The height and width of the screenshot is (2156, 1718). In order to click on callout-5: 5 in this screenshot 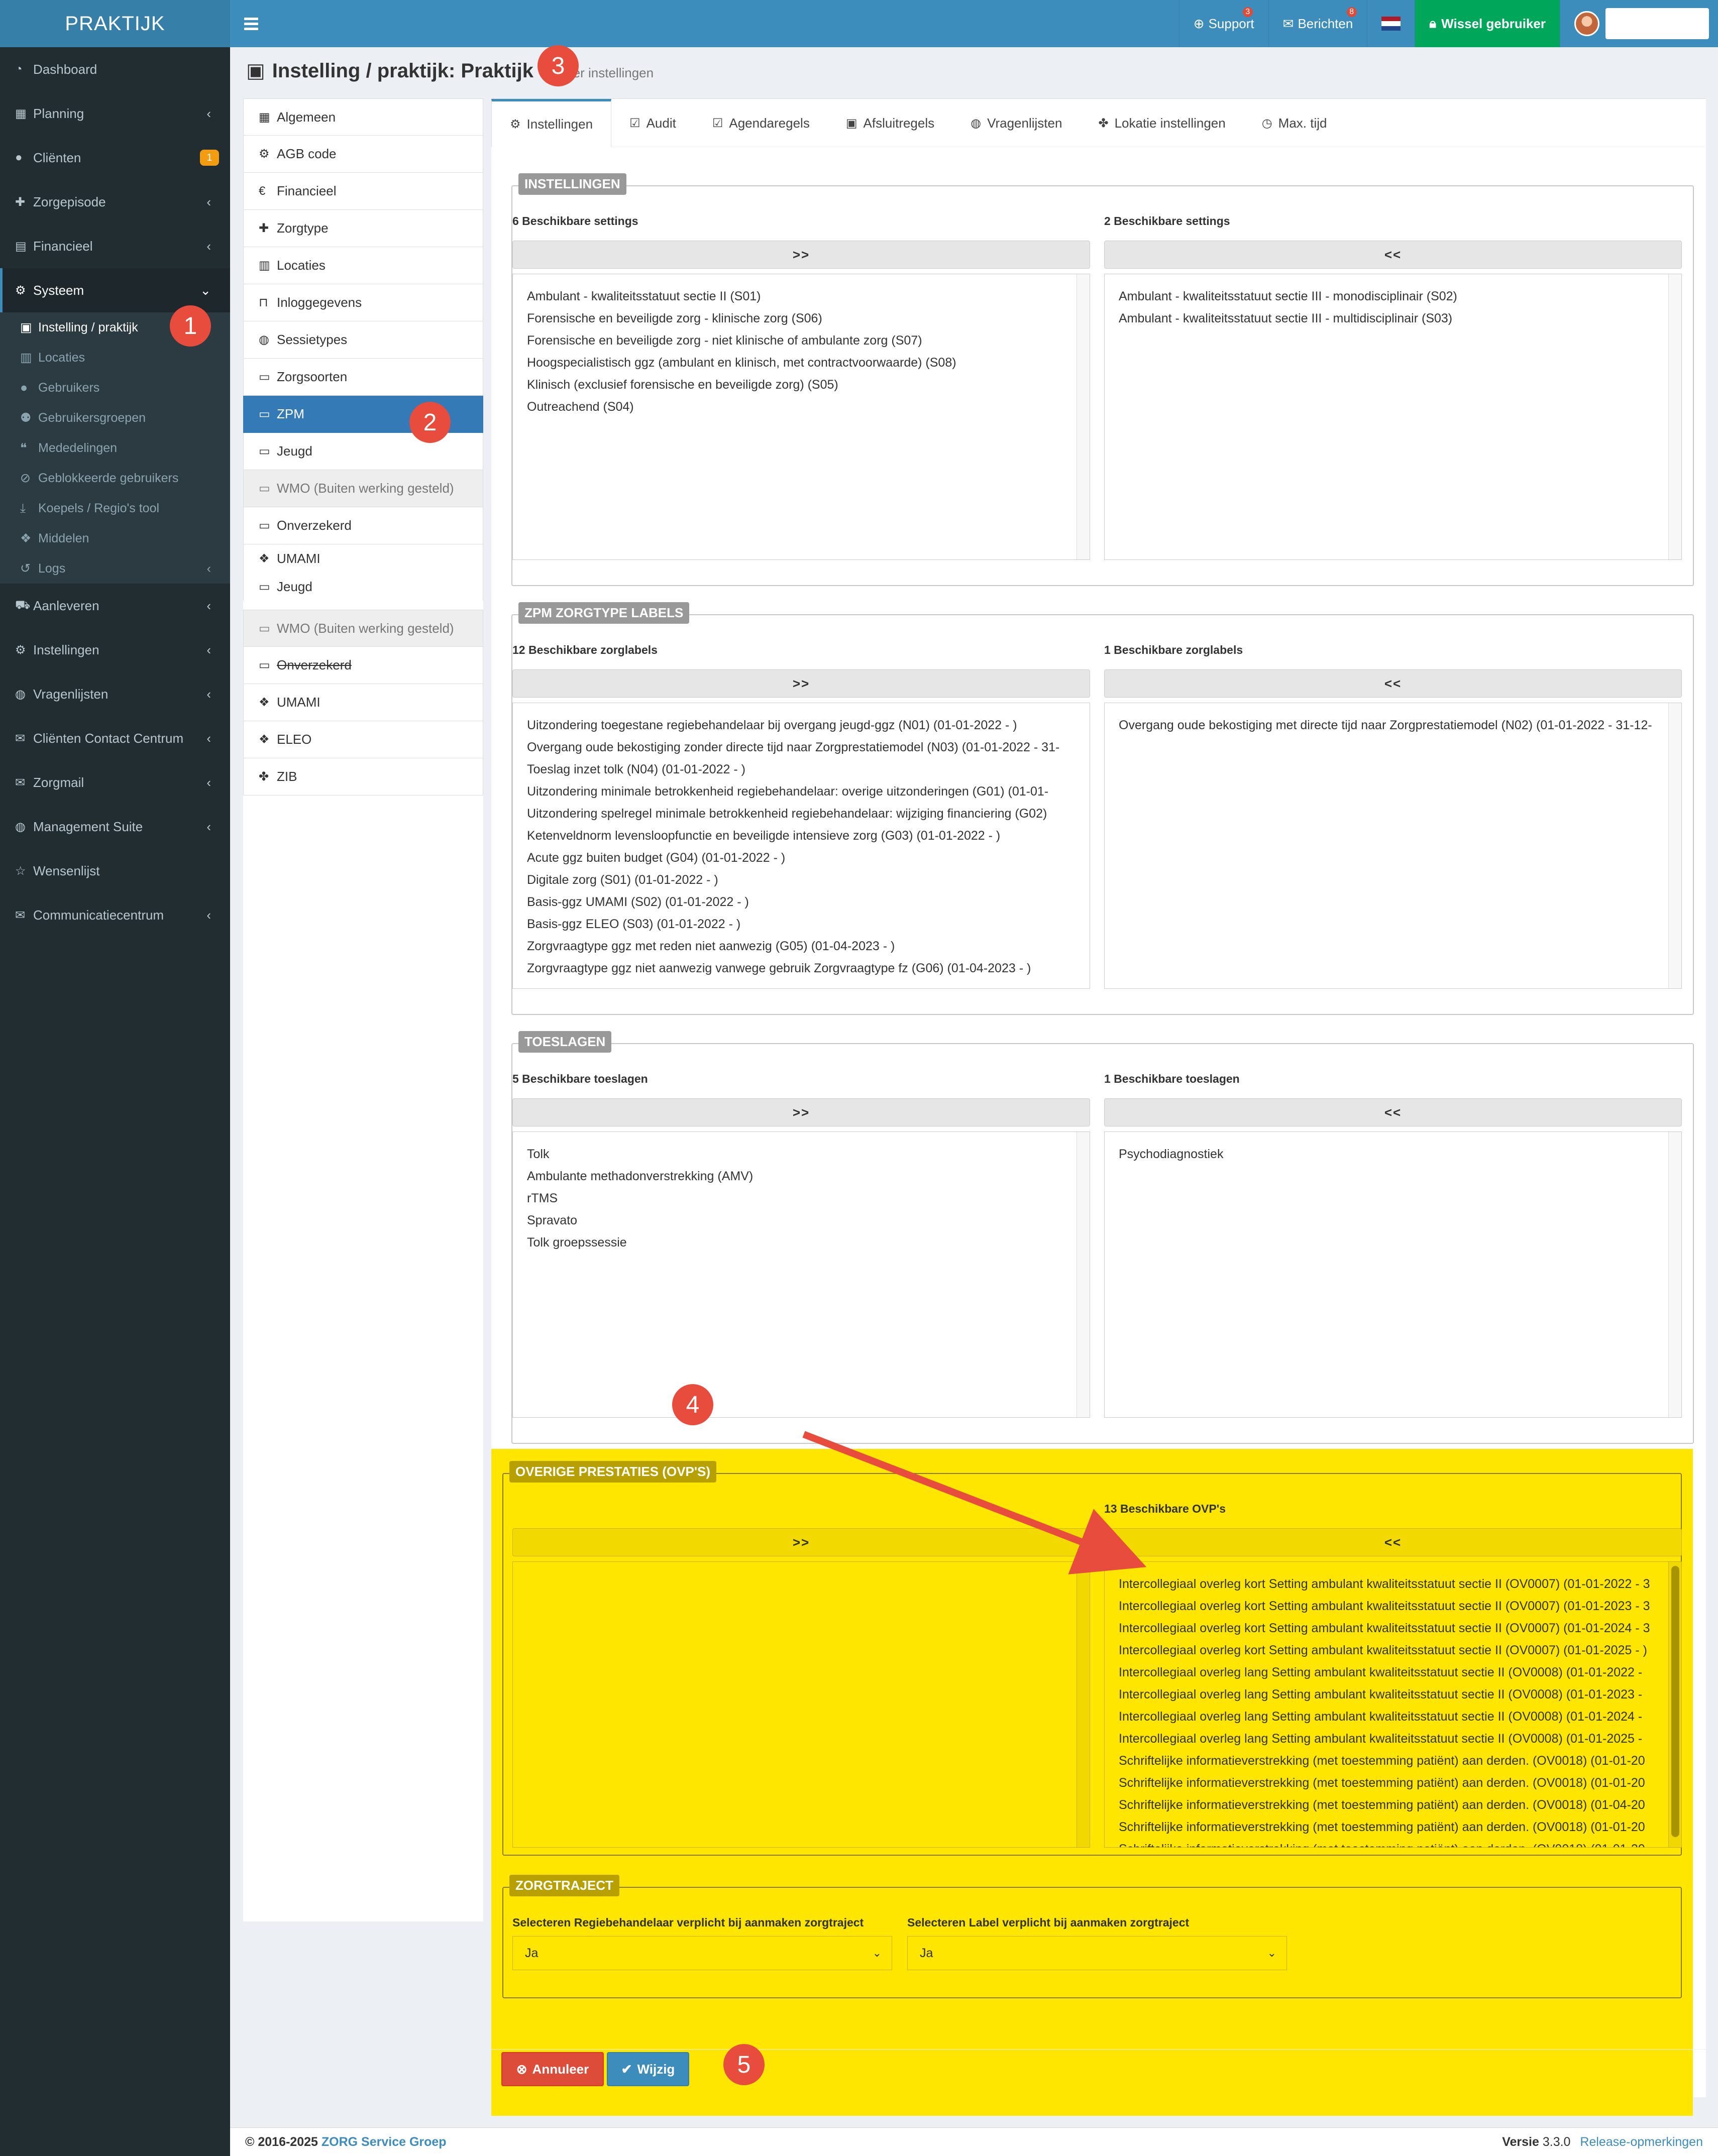, I will do `click(744, 2064)`.